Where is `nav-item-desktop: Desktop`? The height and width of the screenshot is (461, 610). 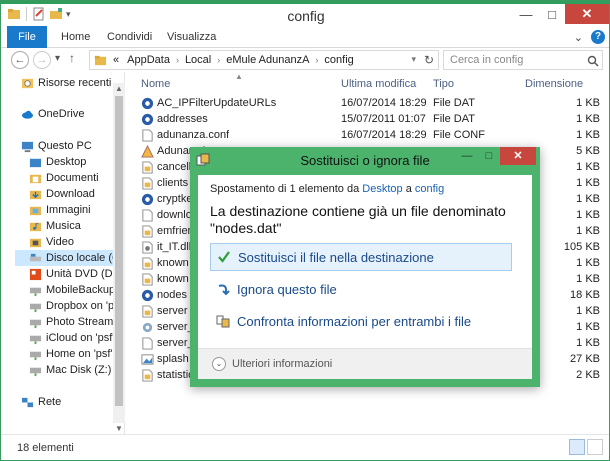 nav-item-desktop: Desktop is located at coordinates (57, 162).